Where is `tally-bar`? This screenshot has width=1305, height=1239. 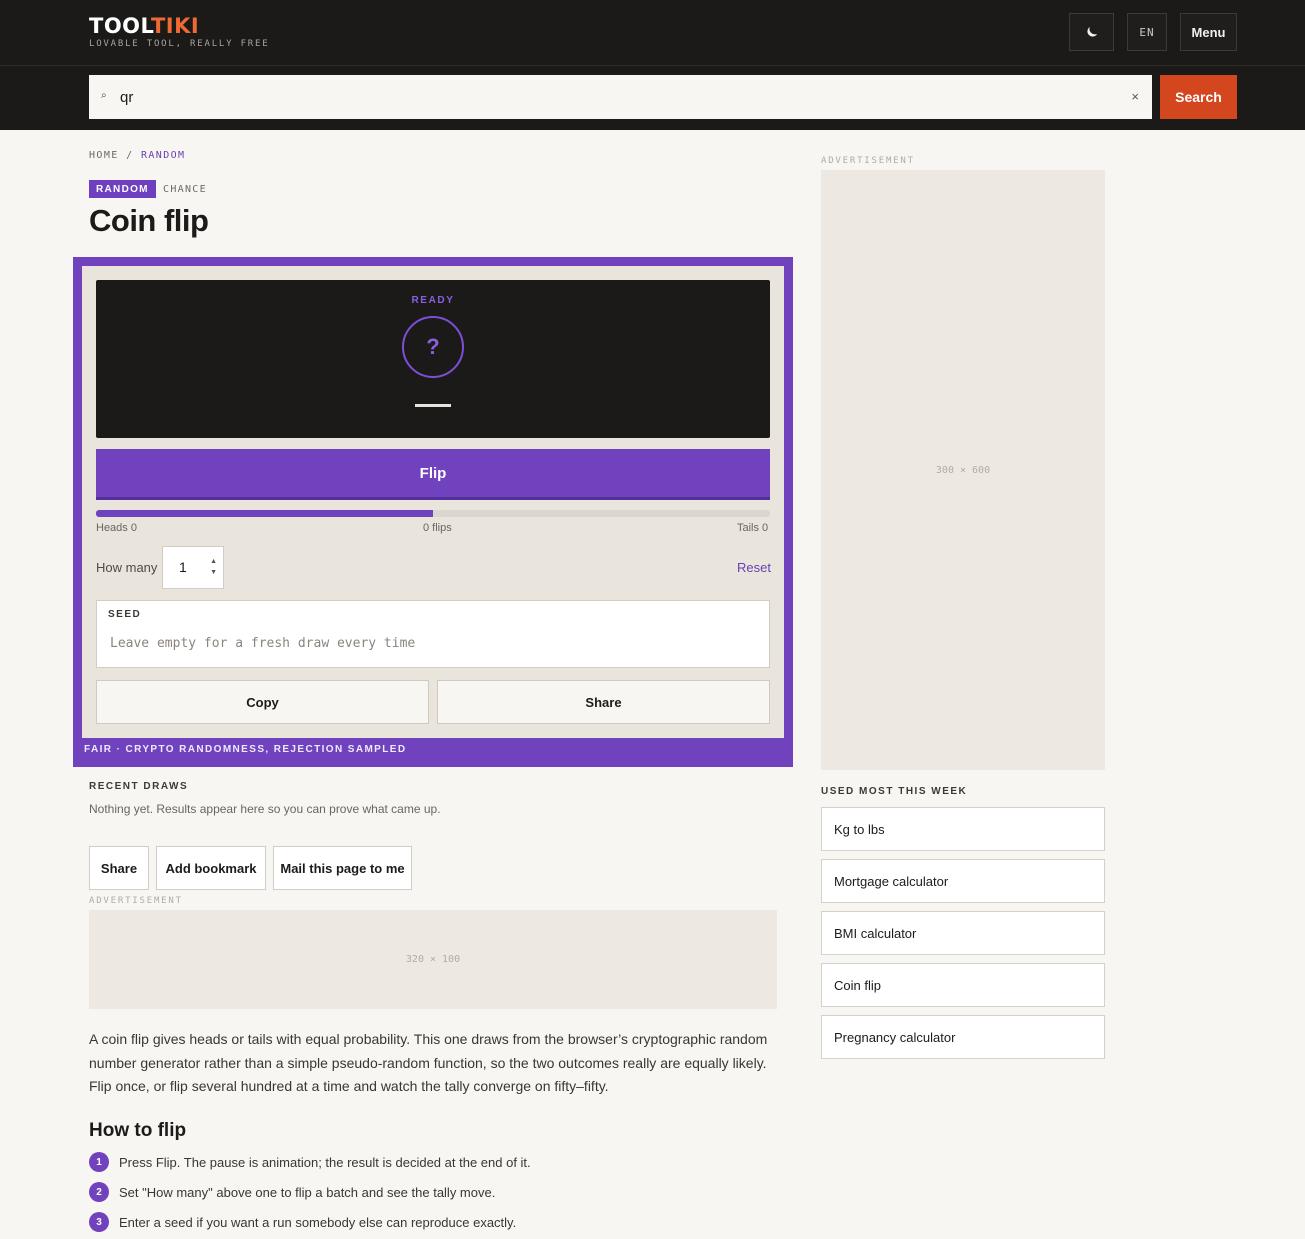 tally-bar is located at coordinates (433, 513).